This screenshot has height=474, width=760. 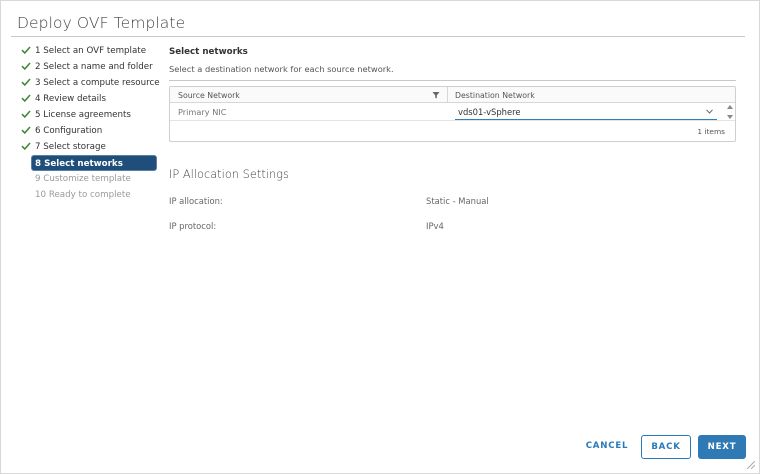 I want to click on step-select-networks: 8 Select networks, so click(x=94, y=163).